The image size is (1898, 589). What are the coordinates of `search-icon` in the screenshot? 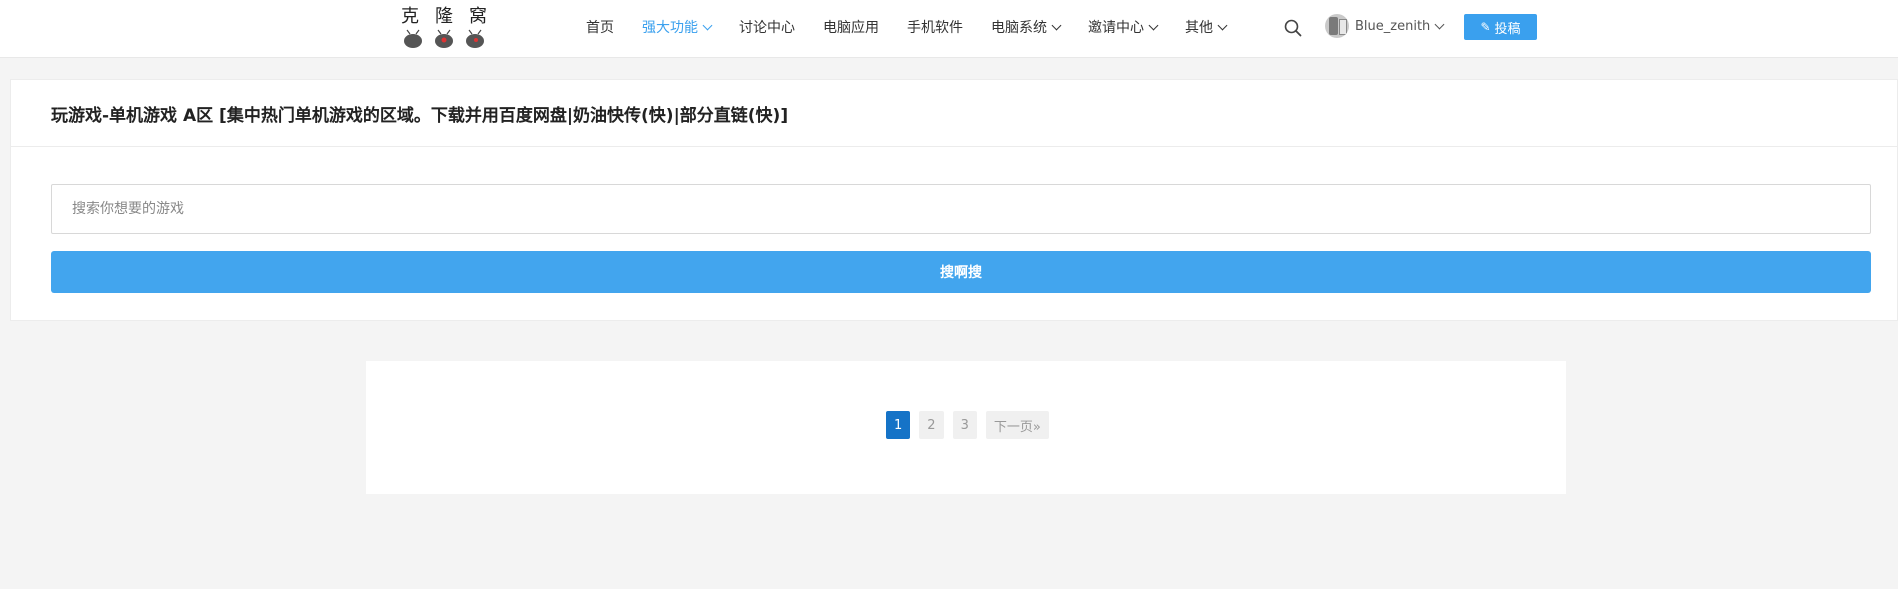 It's located at (1293, 28).